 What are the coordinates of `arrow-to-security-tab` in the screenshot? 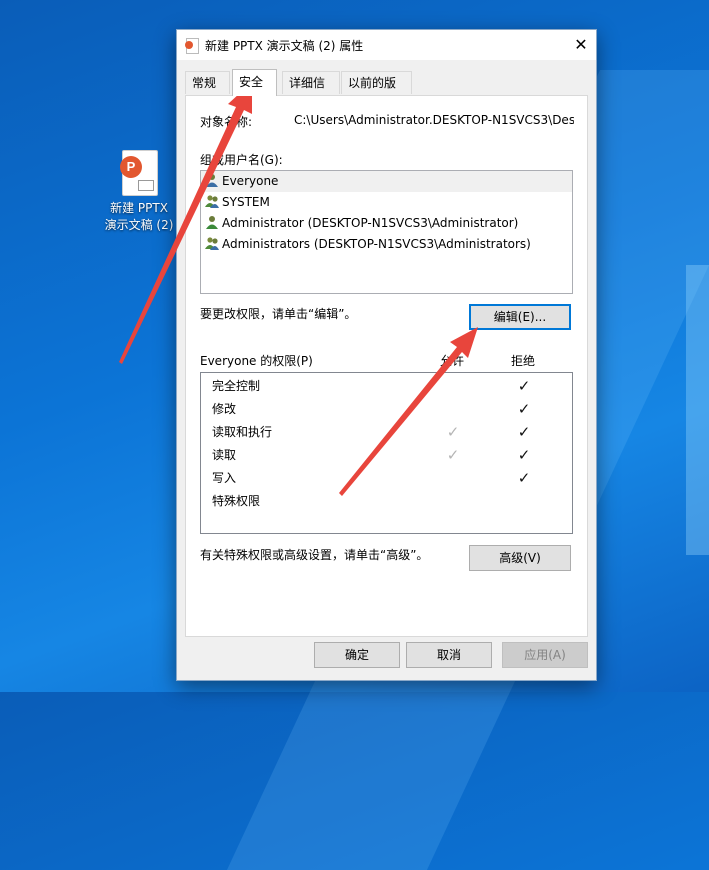 It's located at (185, 223).